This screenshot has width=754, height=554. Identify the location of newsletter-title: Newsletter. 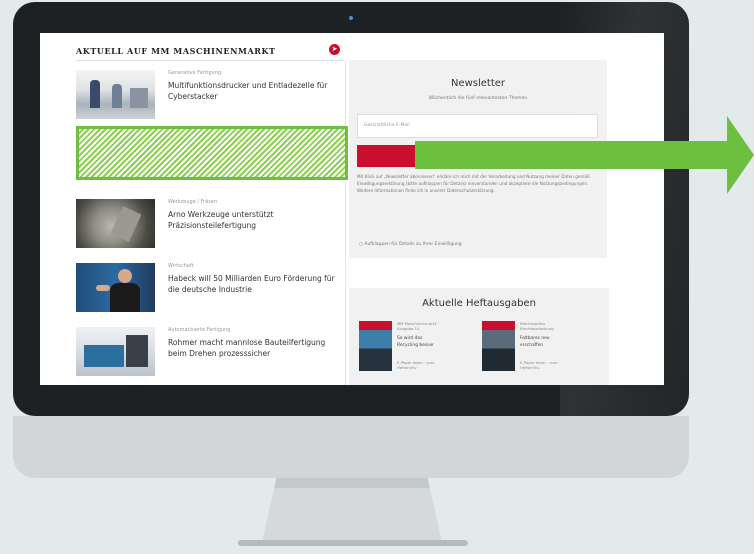
(478, 83).